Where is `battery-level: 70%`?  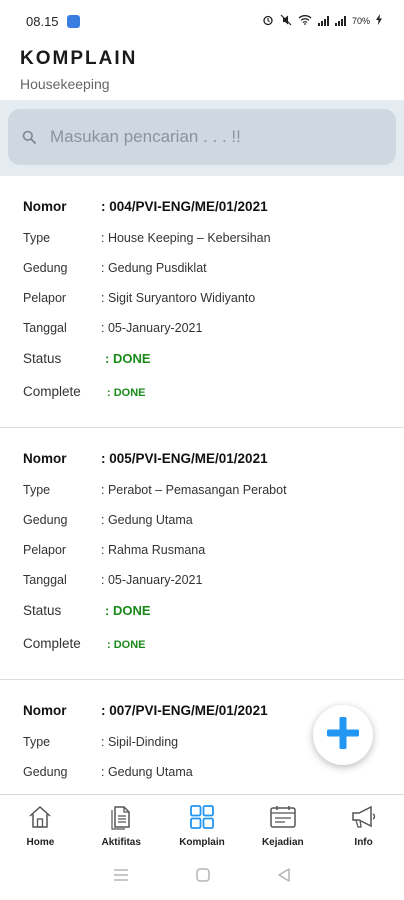 battery-level: 70% is located at coordinates (360, 21).